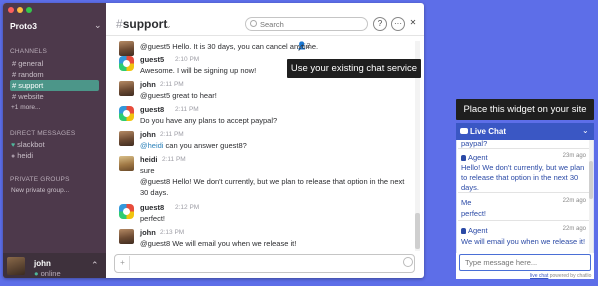  What do you see at coordinates (54, 96) in the screenshot?
I see `sidebar-item-website: # website` at bounding box center [54, 96].